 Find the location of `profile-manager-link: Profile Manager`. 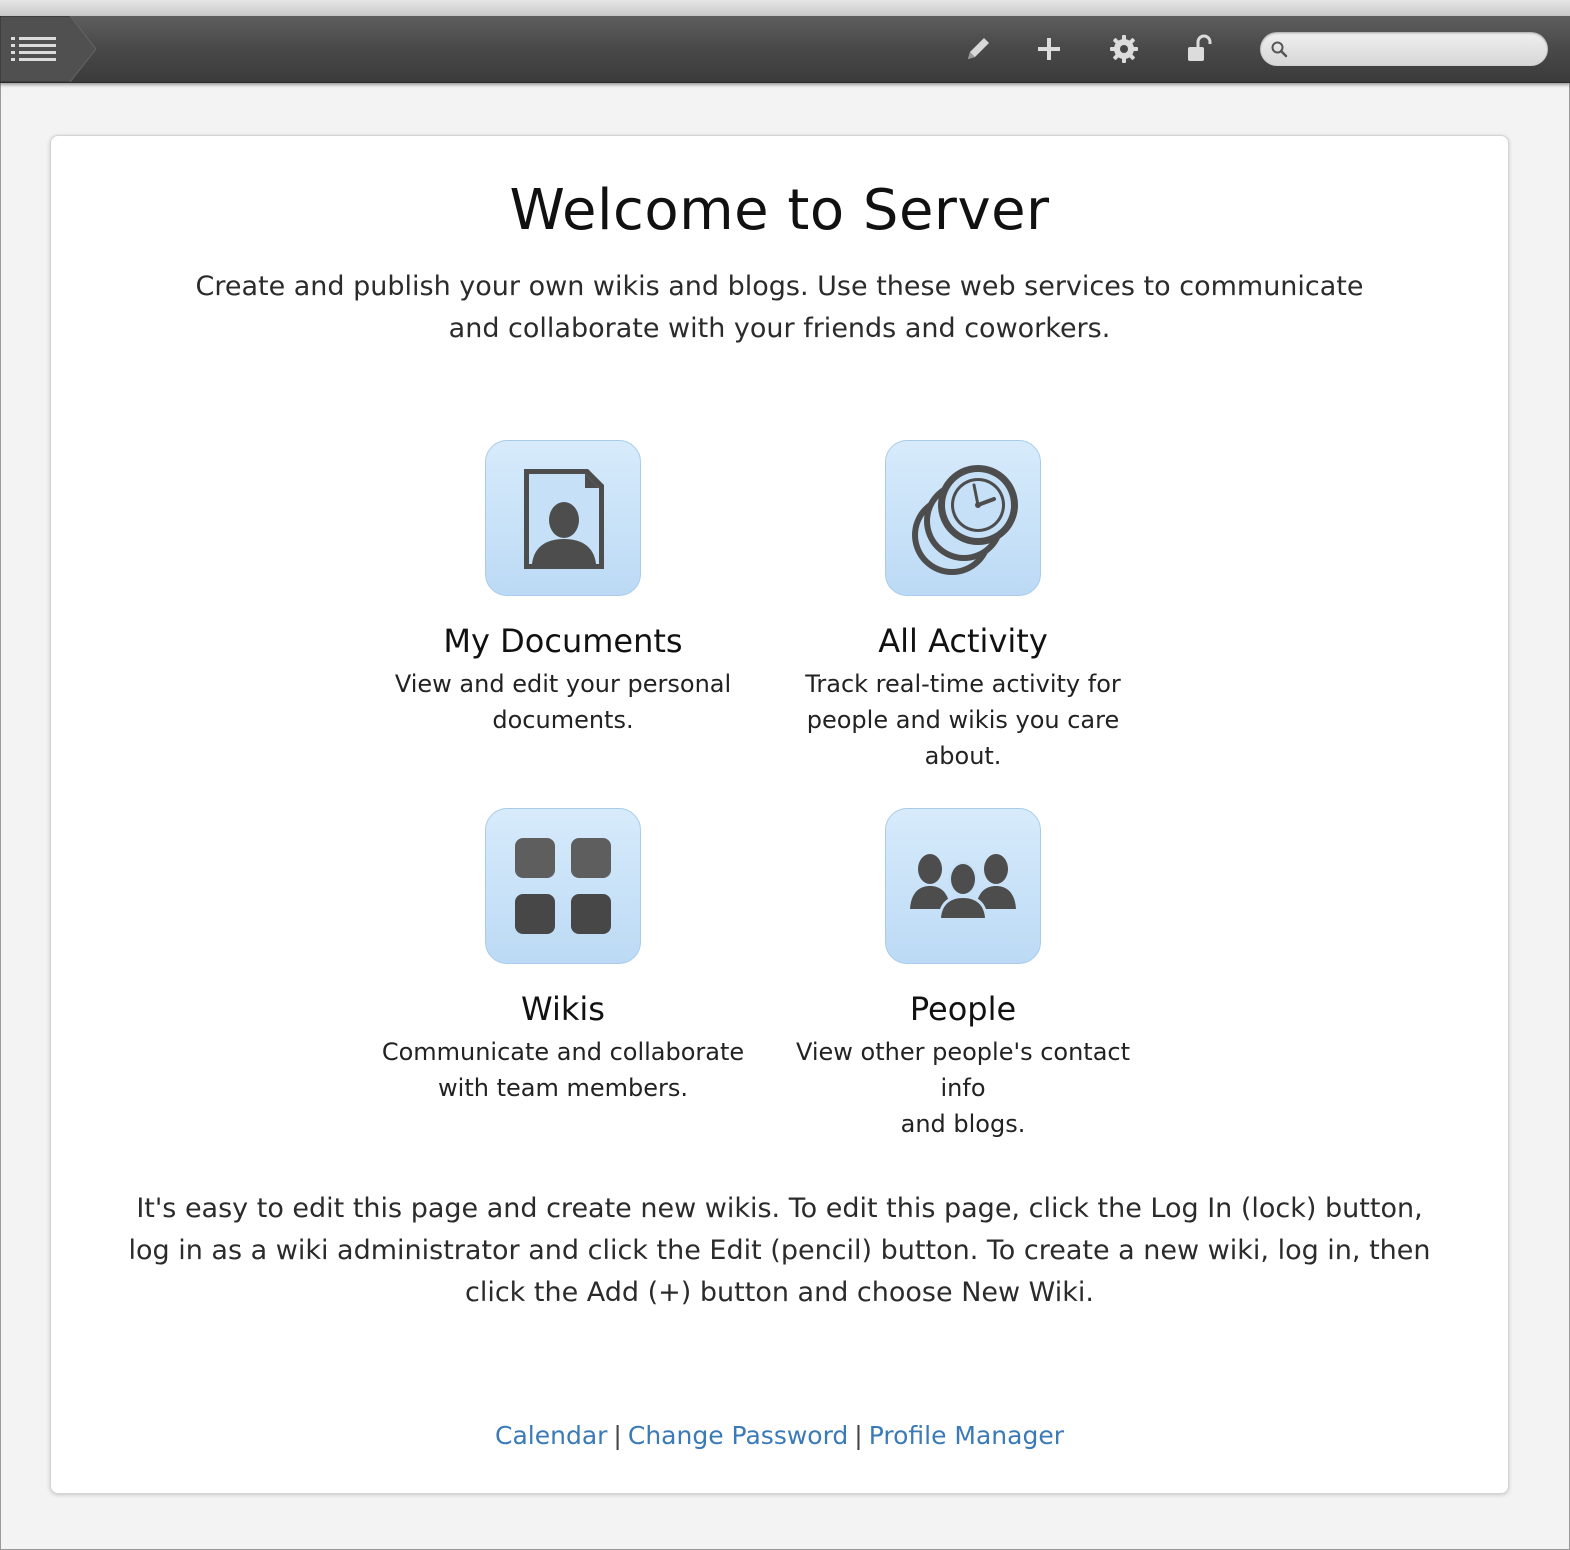

profile-manager-link: Profile Manager is located at coordinates (966, 1435).